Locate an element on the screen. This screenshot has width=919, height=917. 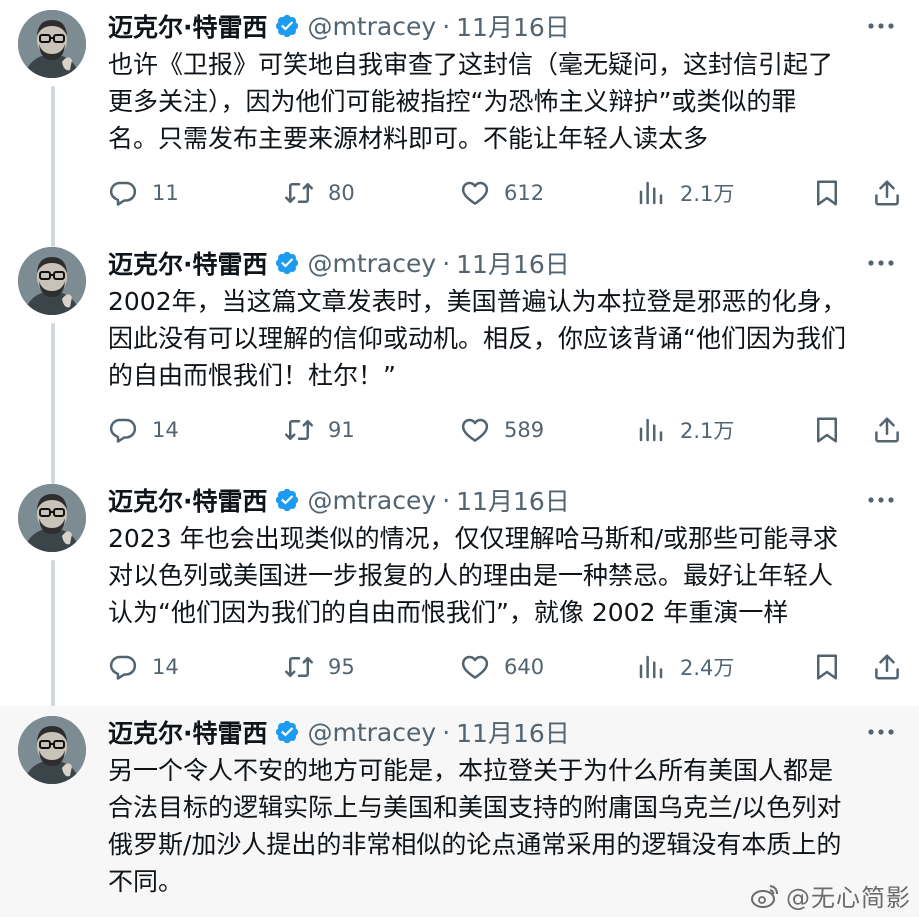
reply-count: 11 is located at coordinates (165, 193).